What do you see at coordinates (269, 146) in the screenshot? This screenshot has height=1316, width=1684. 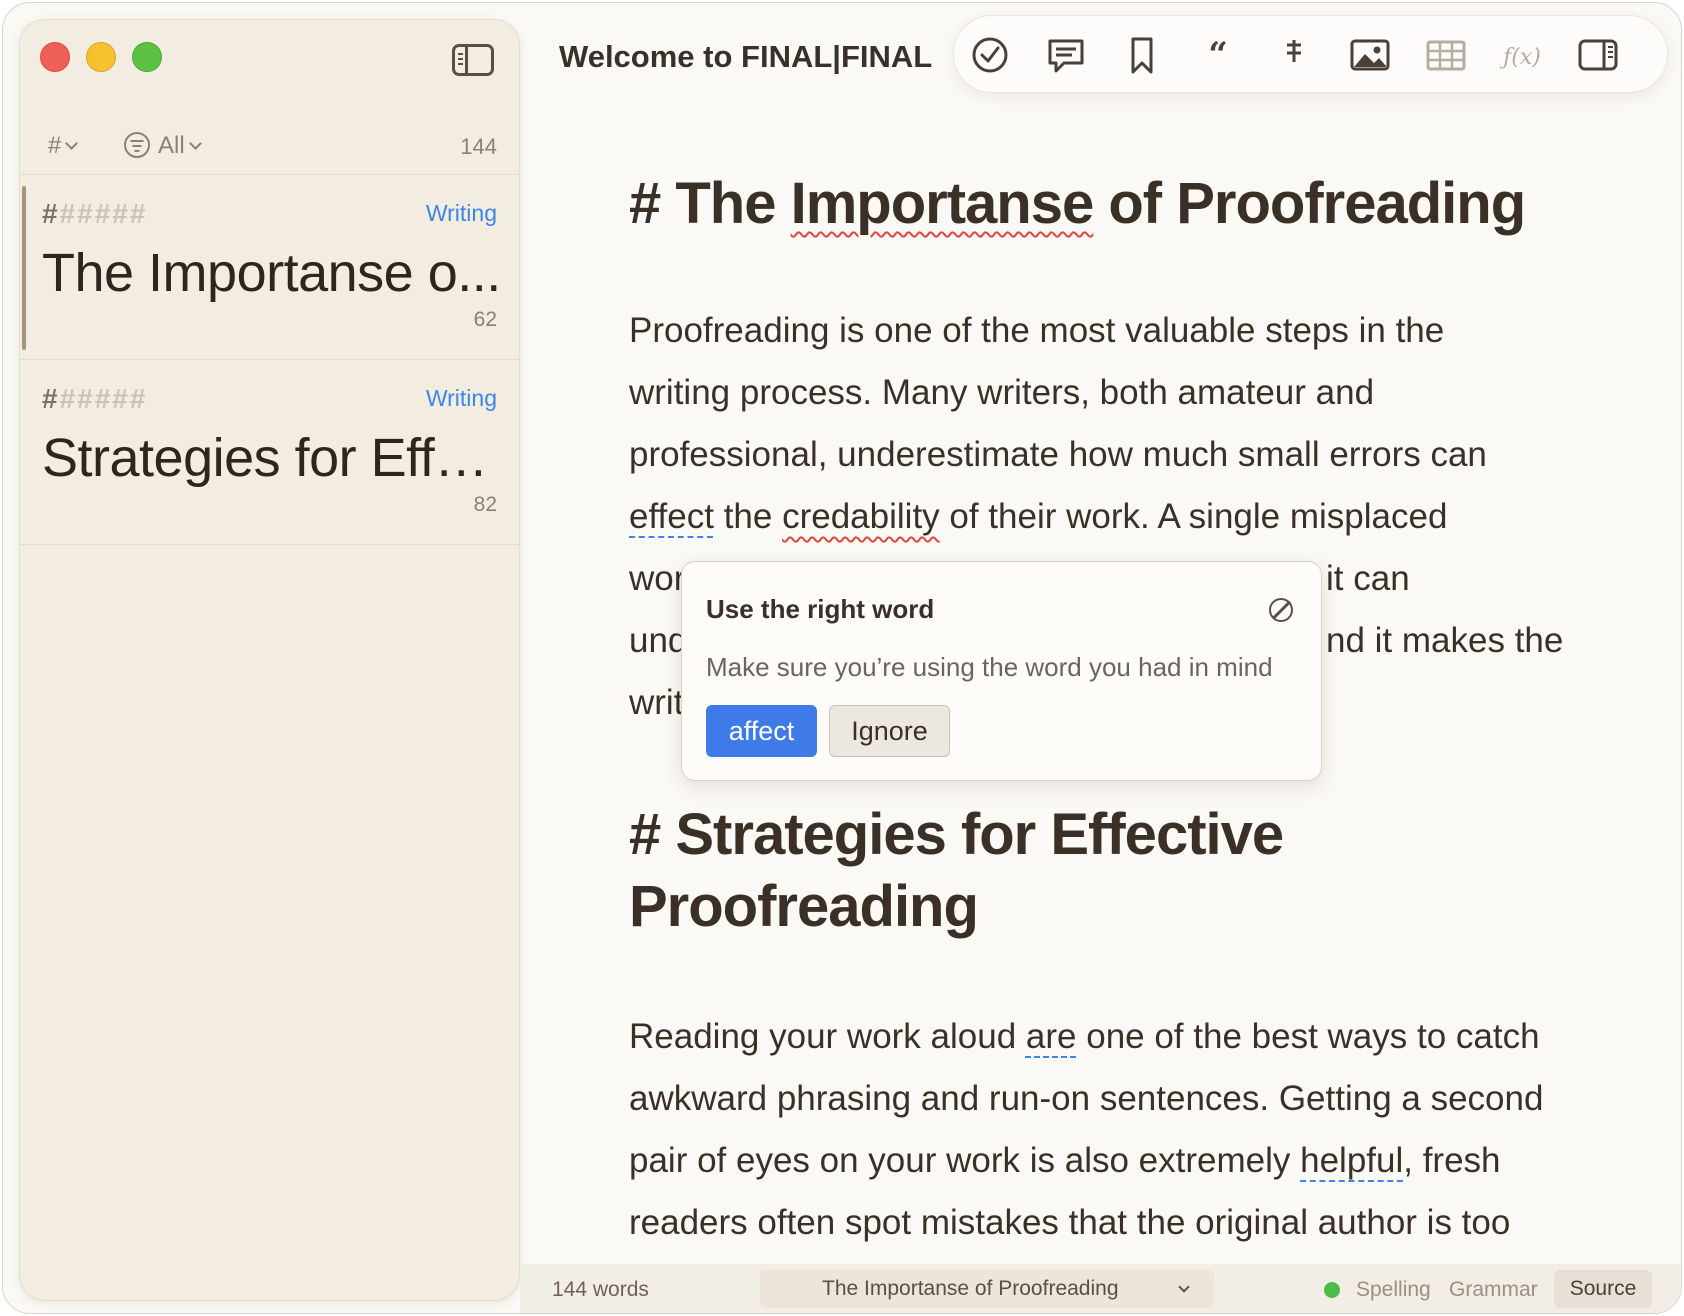 I see `sidebar-filter-bar: # All 144` at bounding box center [269, 146].